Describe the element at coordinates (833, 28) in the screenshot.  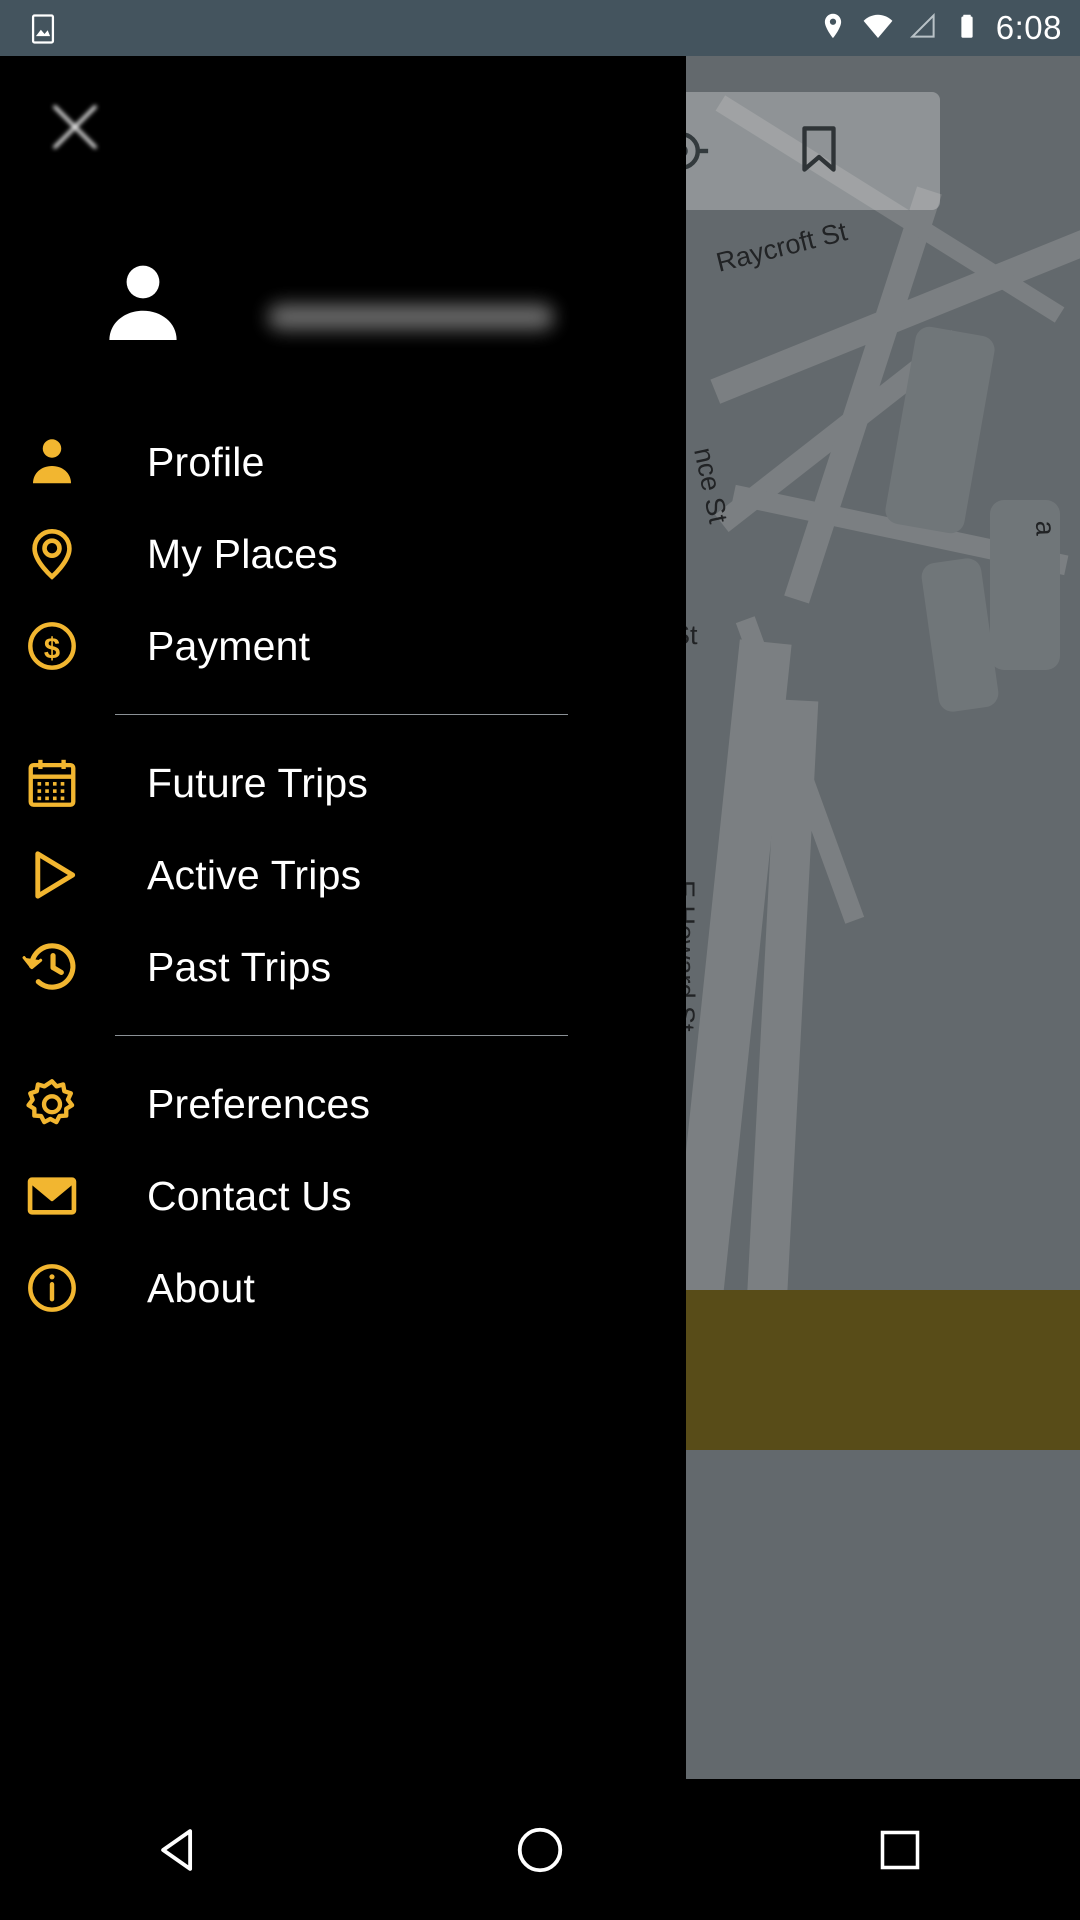
I see `location-pin-icon` at that location.